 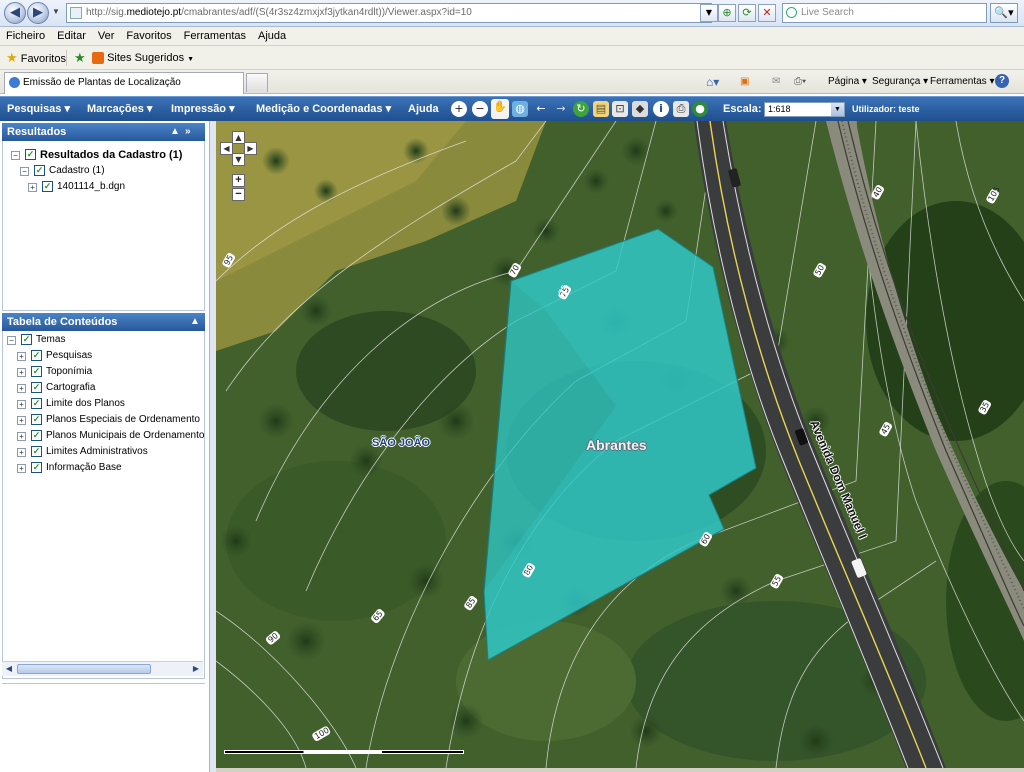 I want to click on suggested-sites-button: Sites Sugeridos ▼, so click(x=143, y=59).